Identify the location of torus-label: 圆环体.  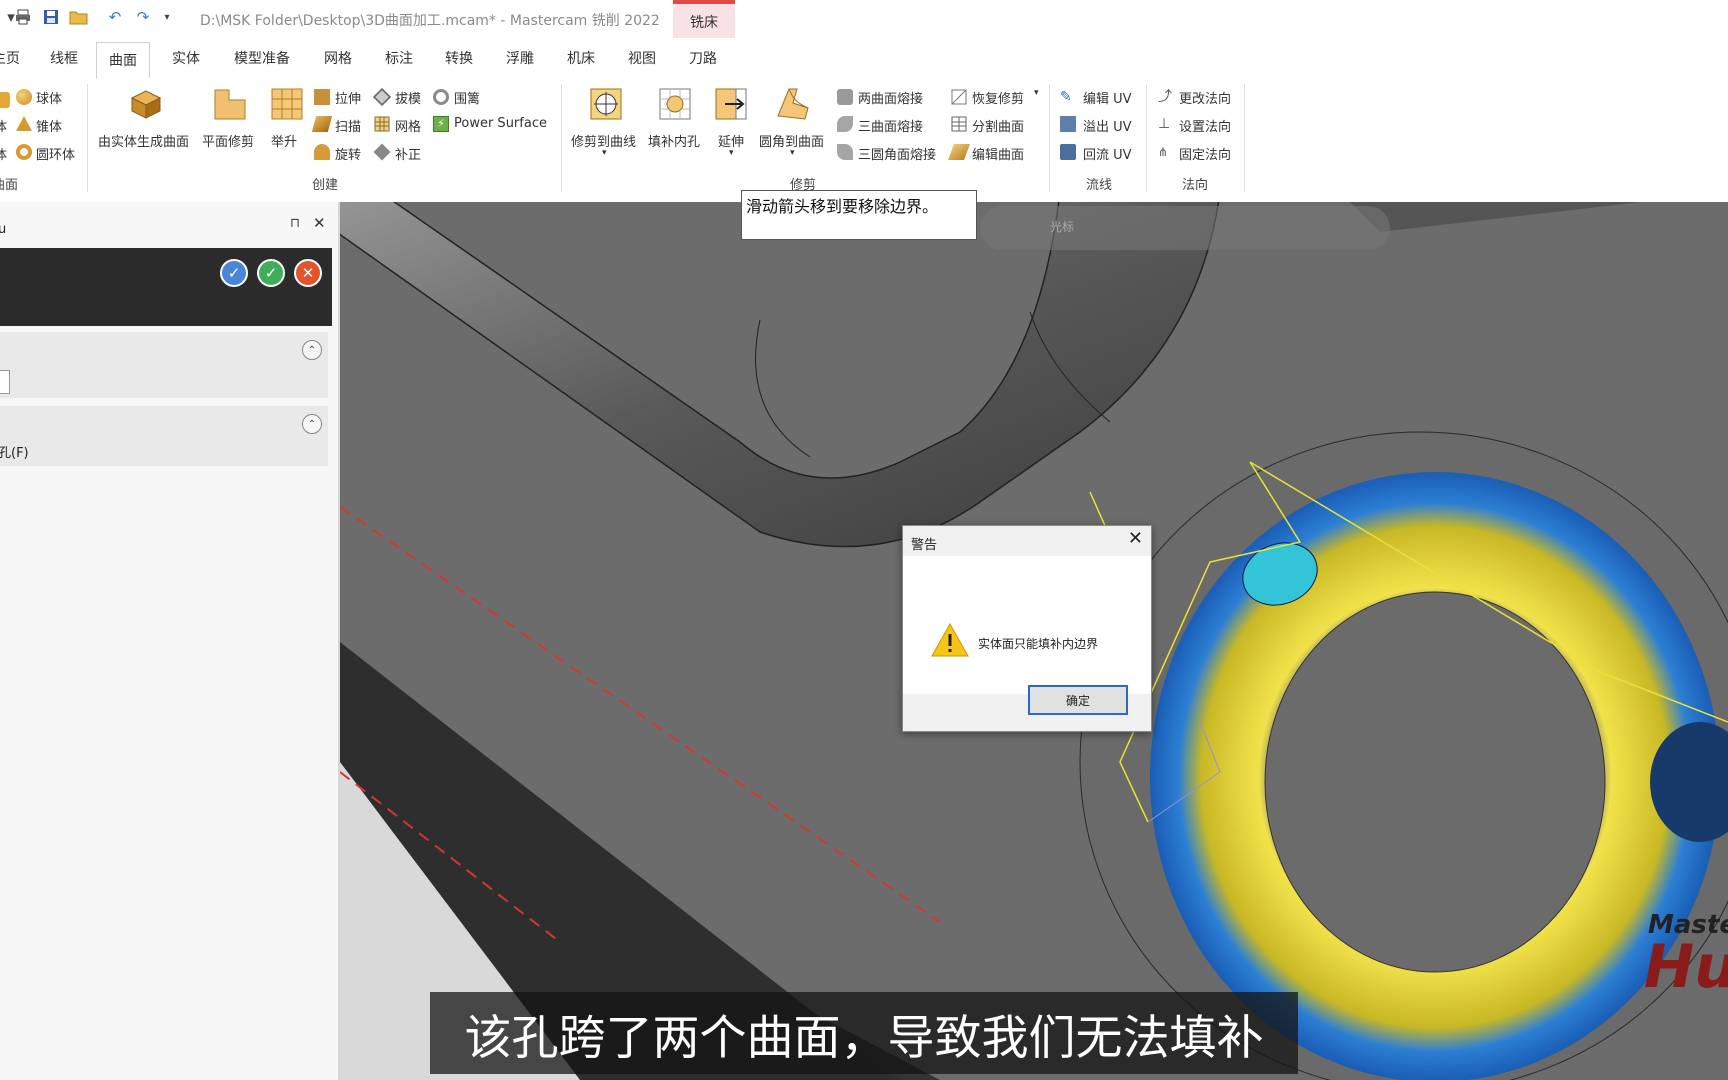
(56, 155).